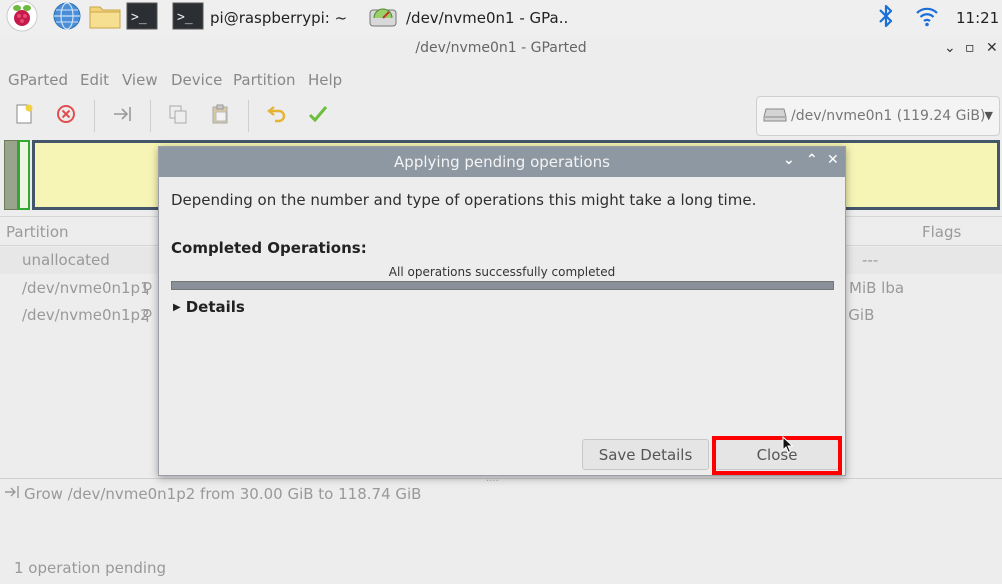 The image size is (1002, 584). I want to click on device-select: /dev/nvme0n1 (119.24 GiB) ▼, so click(878, 116).